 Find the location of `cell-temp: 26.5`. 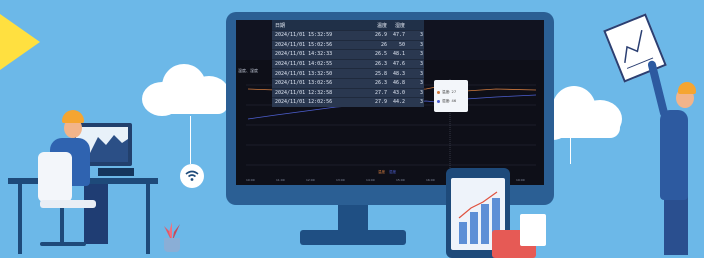

cell-temp: 26.5 is located at coordinates (380, 54).